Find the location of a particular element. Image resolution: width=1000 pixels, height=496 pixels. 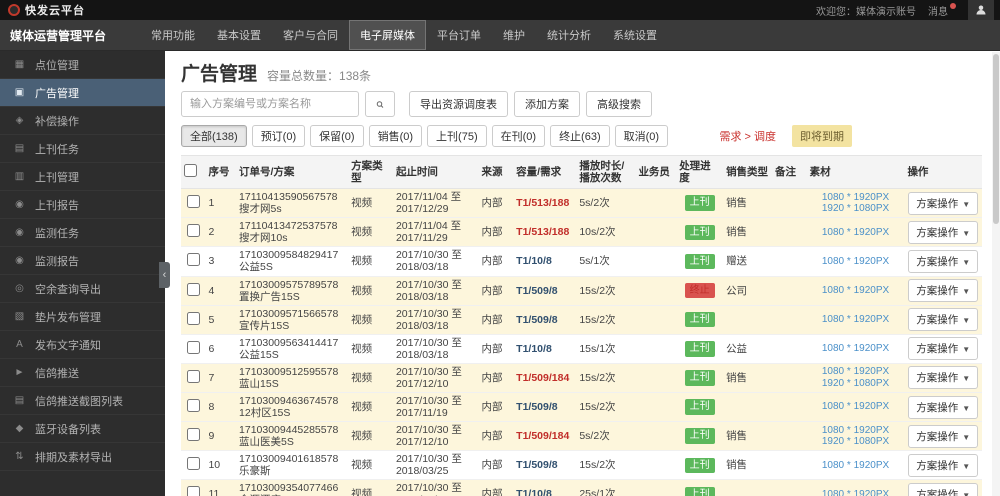

row-order-plan: 17103009584829417 公益5S is located at coordinates (292, 261).